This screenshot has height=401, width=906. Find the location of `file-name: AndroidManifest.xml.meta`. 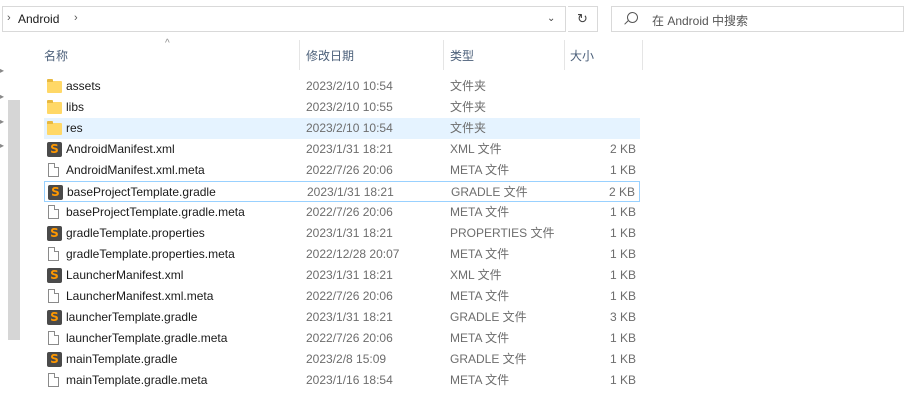

file-name: AndroidManifest.xml.meta is located at coordinates (135, 170).